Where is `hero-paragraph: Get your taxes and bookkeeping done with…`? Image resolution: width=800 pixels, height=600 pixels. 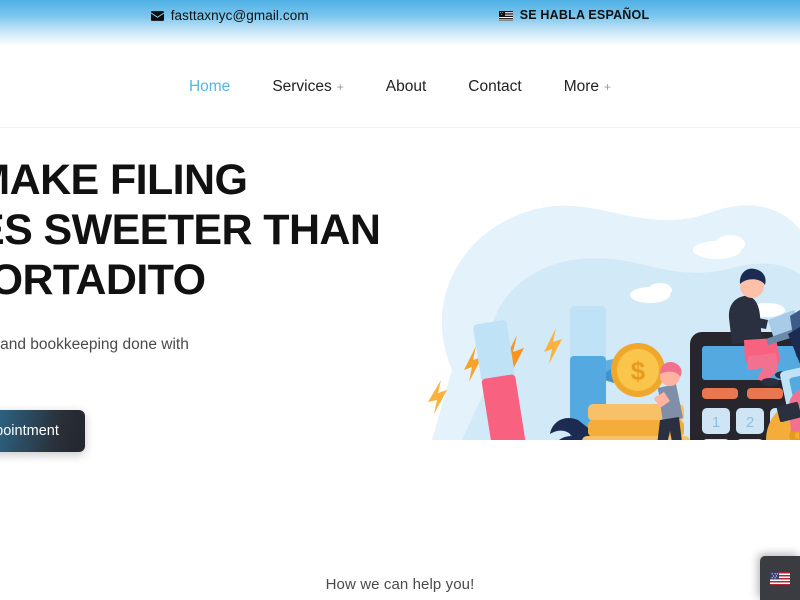 hero-paragraph: Get your taxes and bookkeeping done with… is located at coordinates (94, 344).